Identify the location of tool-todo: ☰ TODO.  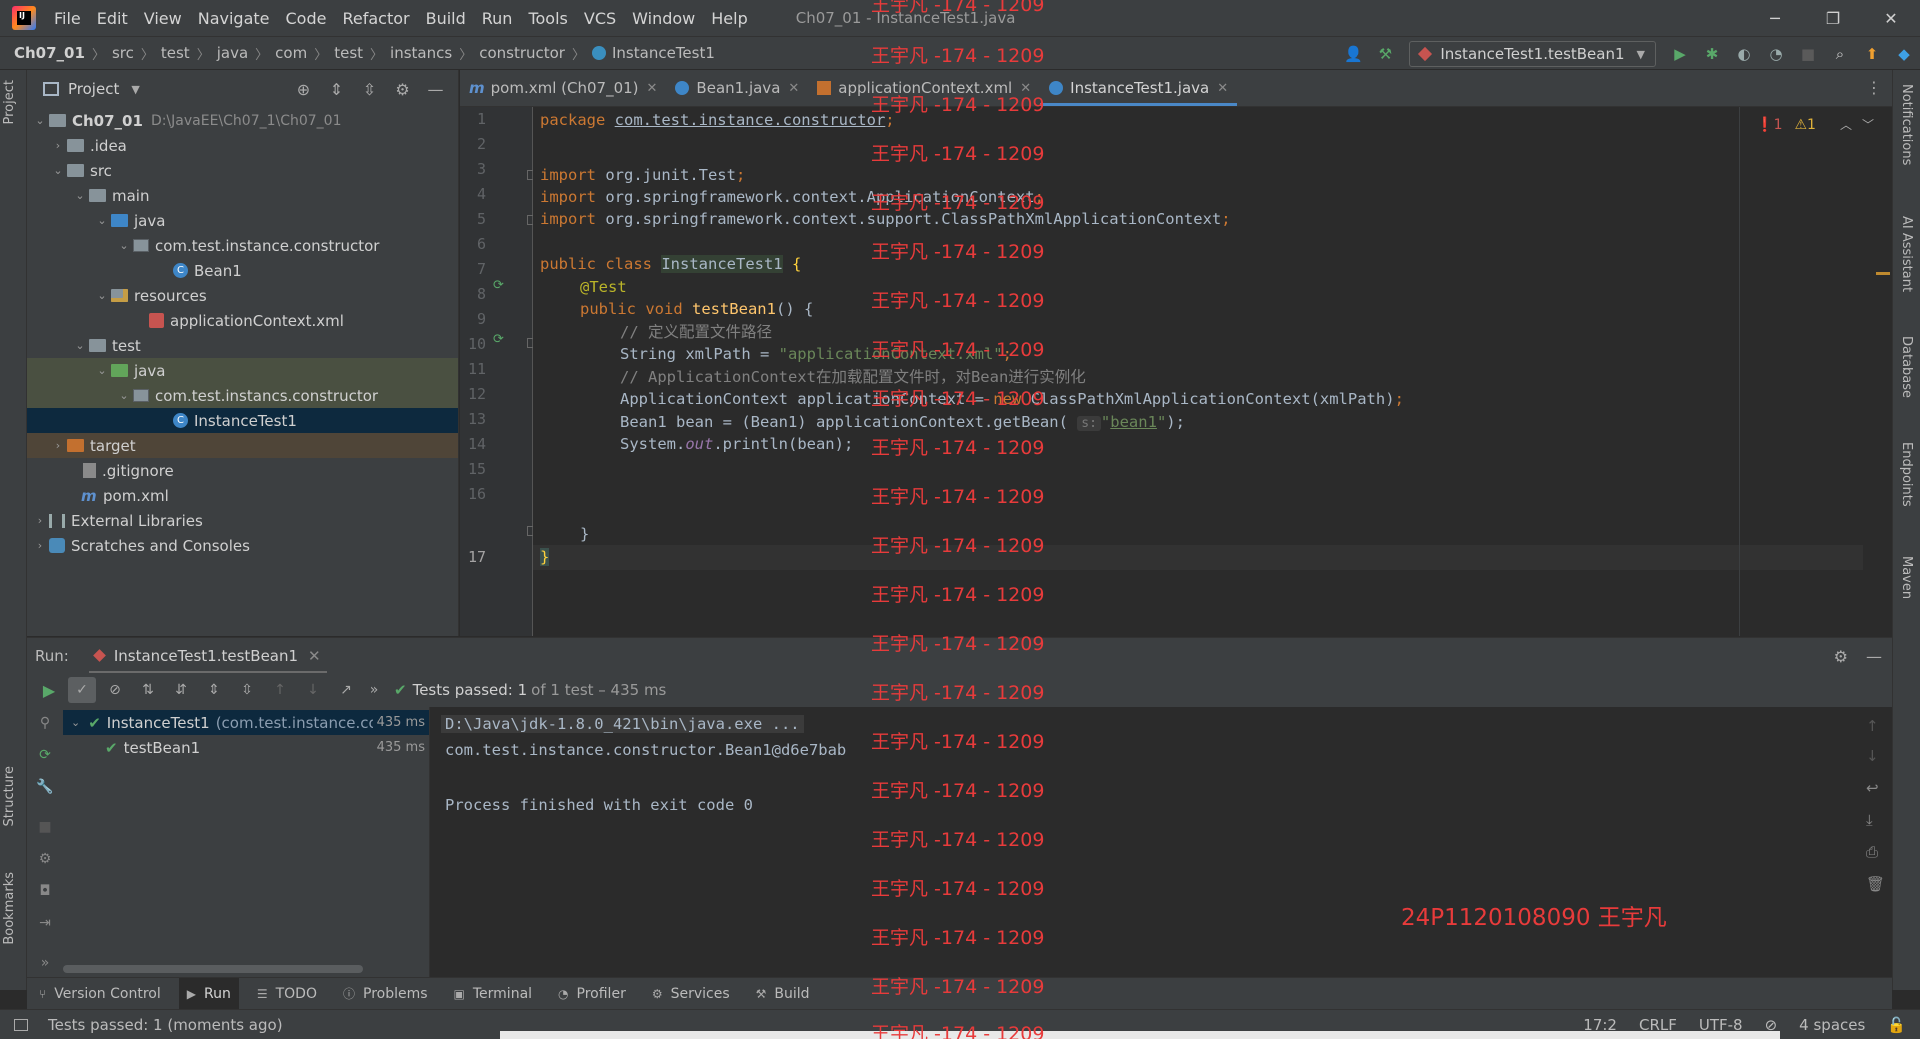
(287, 994).